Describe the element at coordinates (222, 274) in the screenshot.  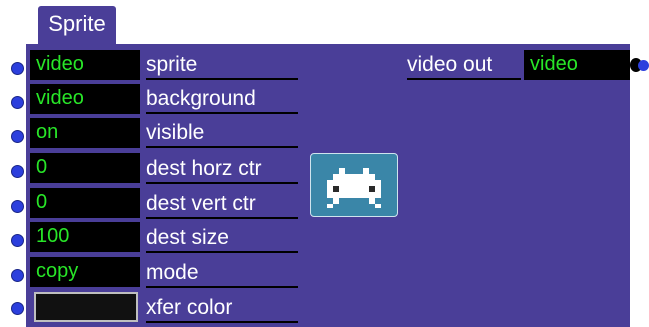
I see `label-mode: mode` at that location.